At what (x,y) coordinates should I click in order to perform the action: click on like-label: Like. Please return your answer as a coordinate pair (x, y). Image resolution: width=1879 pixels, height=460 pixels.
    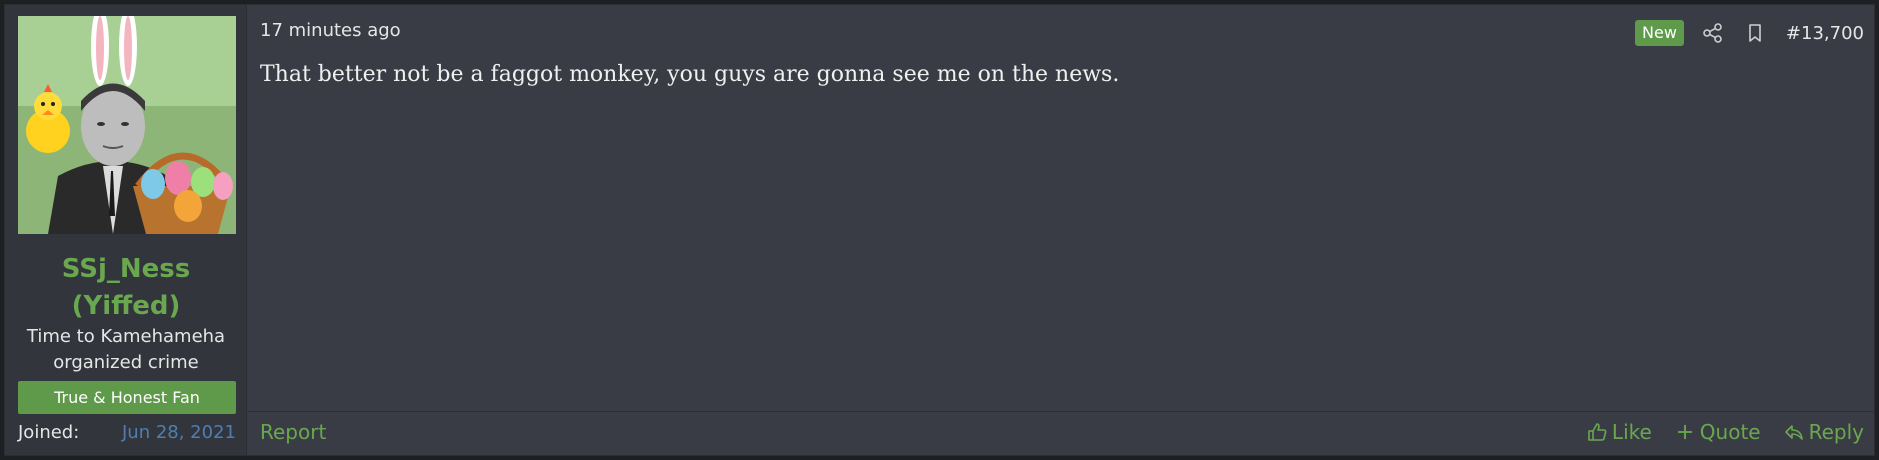
    Looking at the image, I should click on (1631, 432).